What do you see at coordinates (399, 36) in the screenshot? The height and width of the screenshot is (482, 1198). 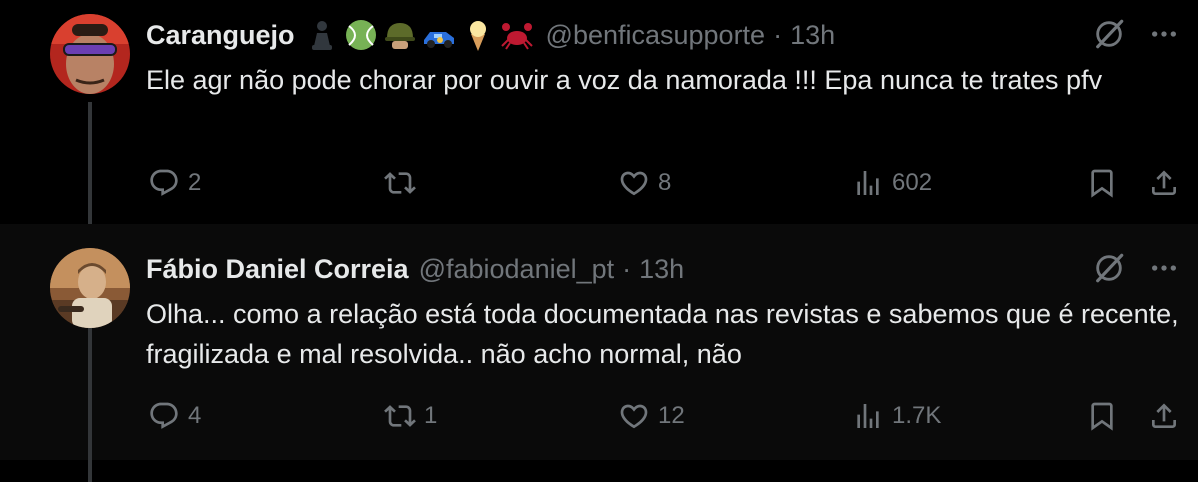 I see `military-helmet-icon` at bounding box center [399, 36].